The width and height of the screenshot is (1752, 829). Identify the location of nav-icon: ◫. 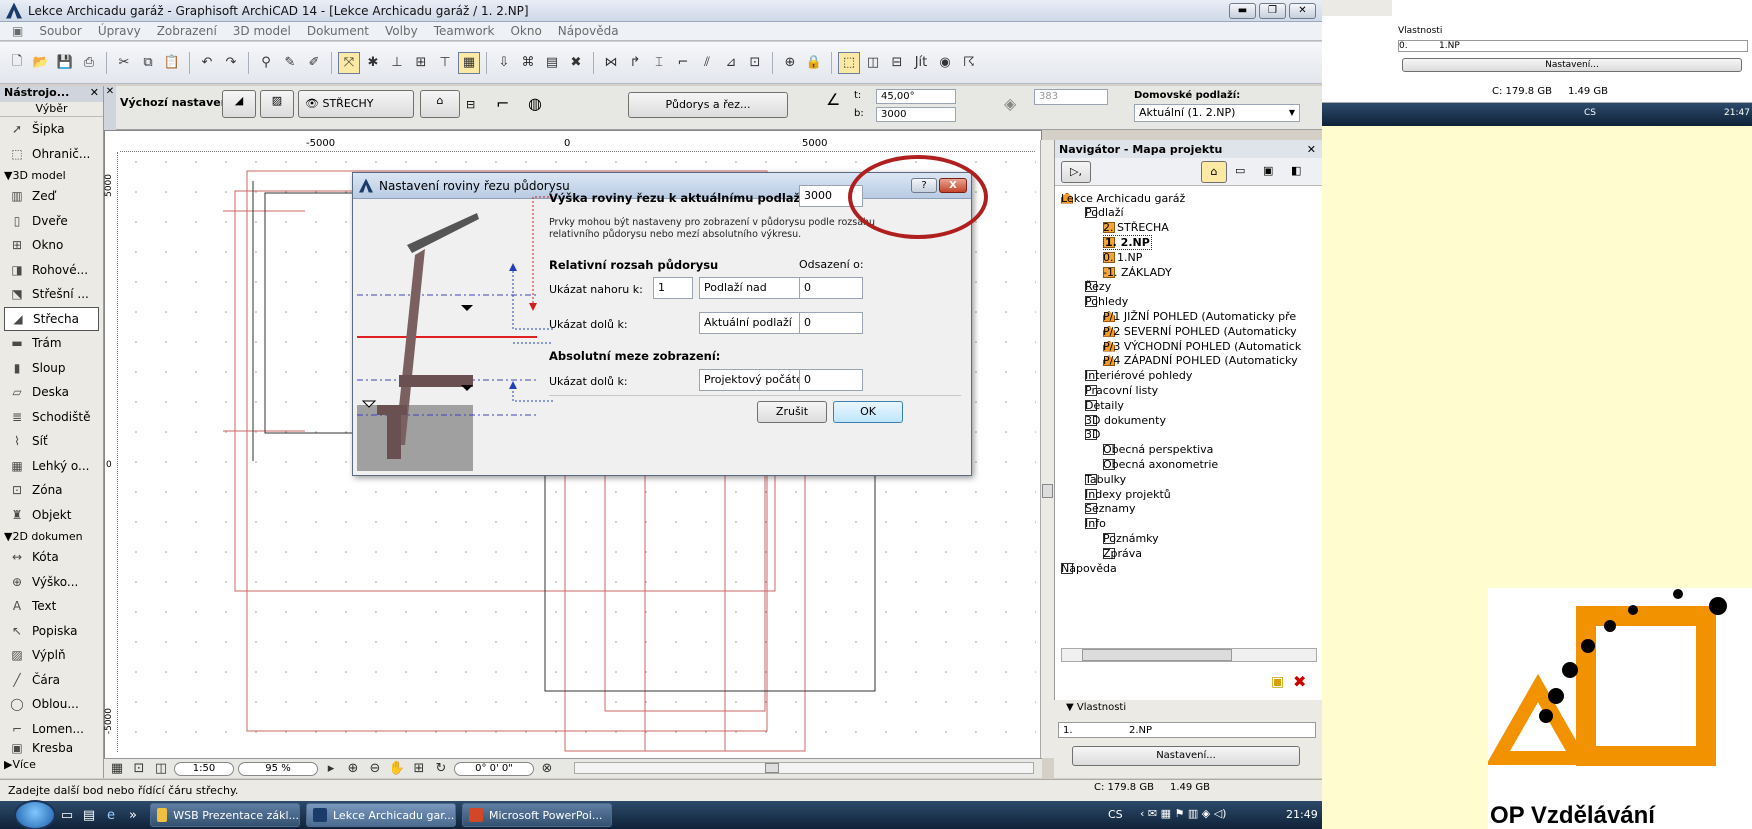
(161, 768).